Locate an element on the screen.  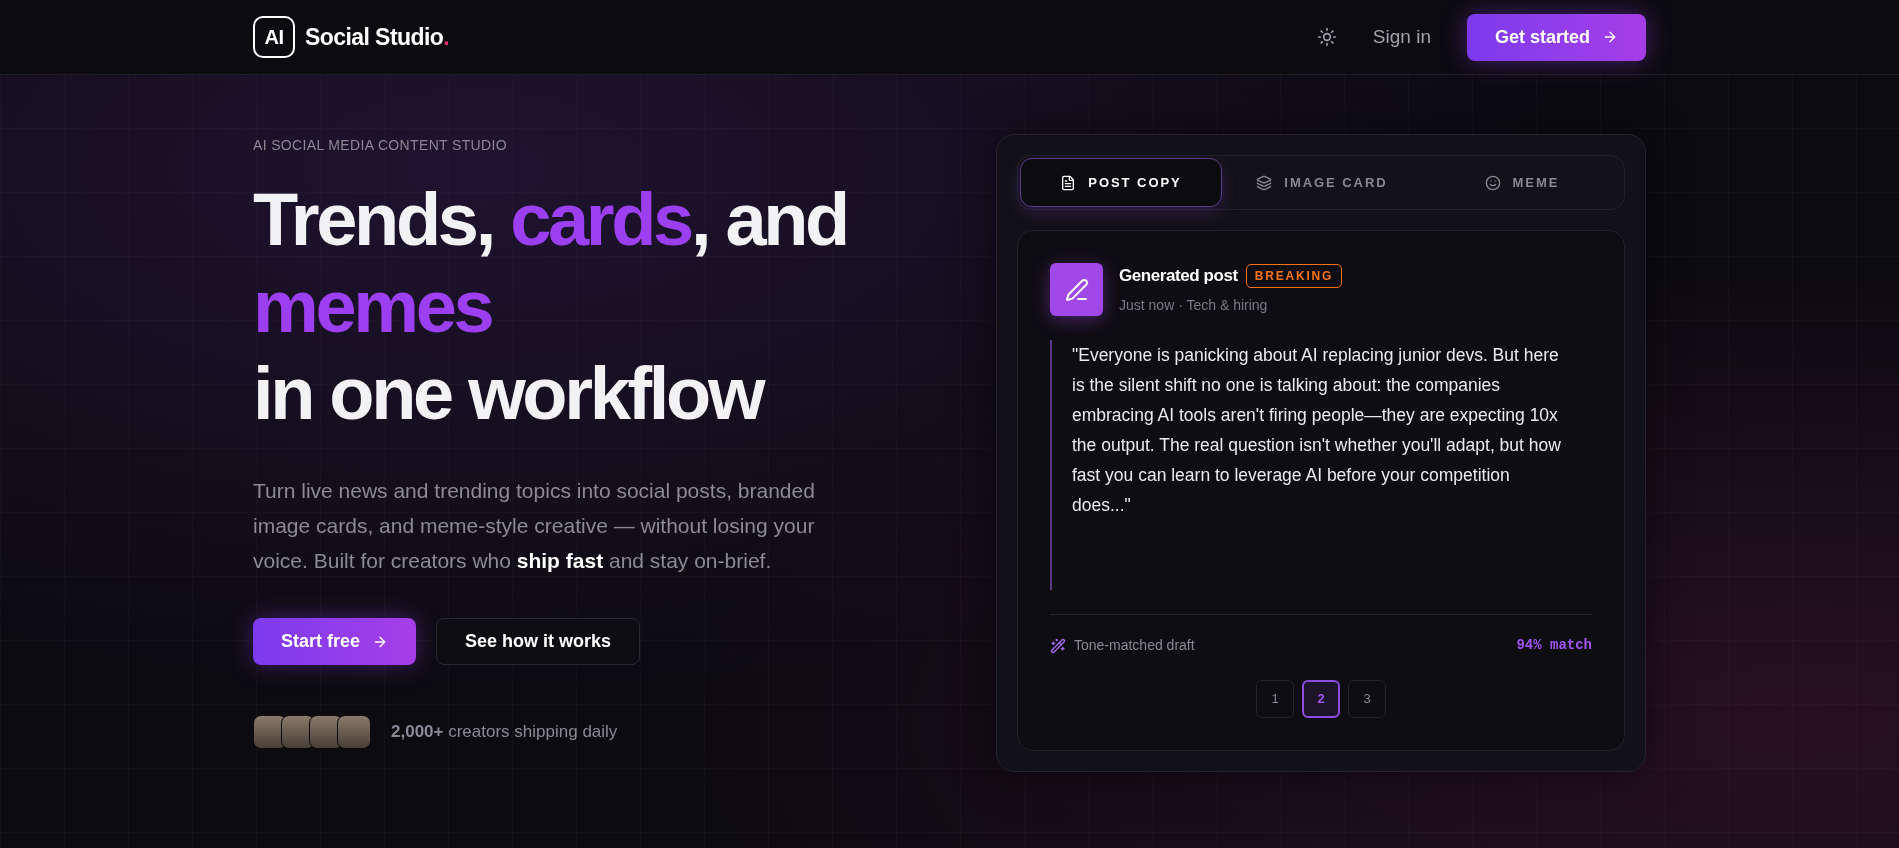
layers-icon is located at coordinates (1264, 182).